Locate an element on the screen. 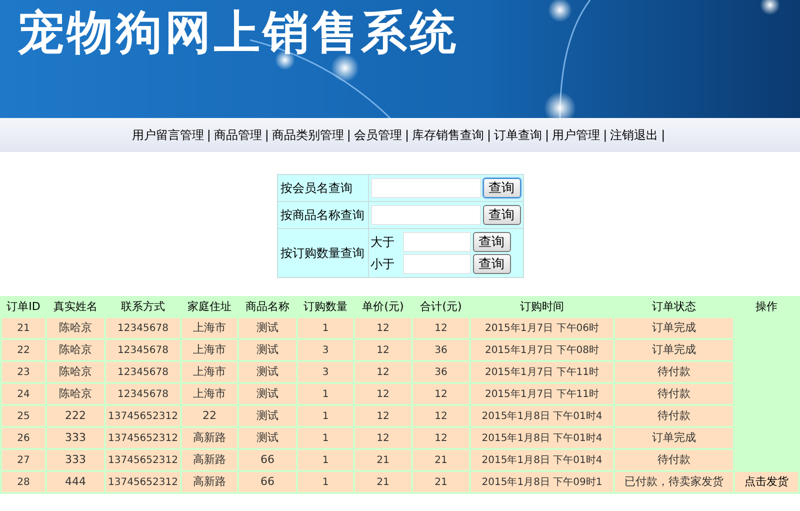 The height and width of the screenshot is (511, 800). field-label: 按商品名称查询 is located at coordinates (322, 215).